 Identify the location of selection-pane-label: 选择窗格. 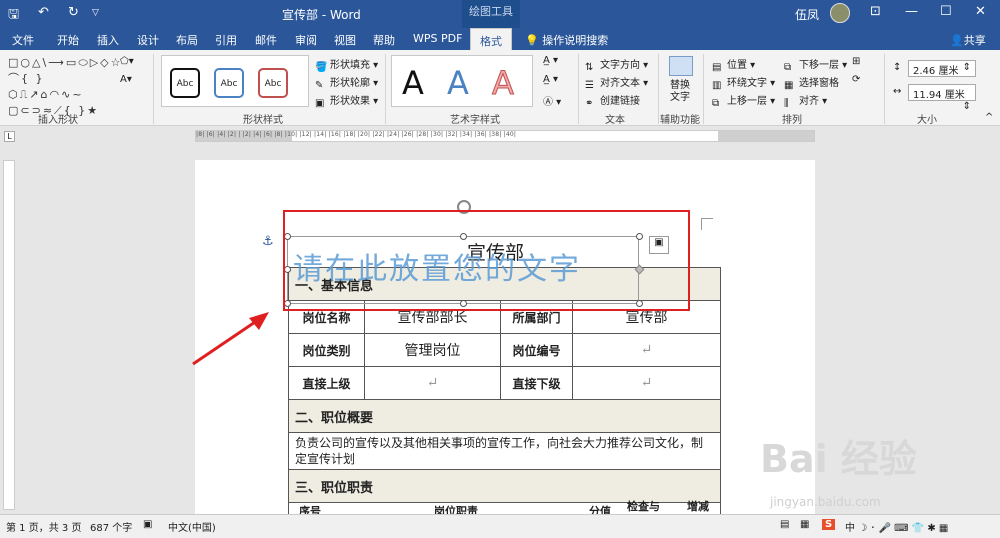
(819, 83).